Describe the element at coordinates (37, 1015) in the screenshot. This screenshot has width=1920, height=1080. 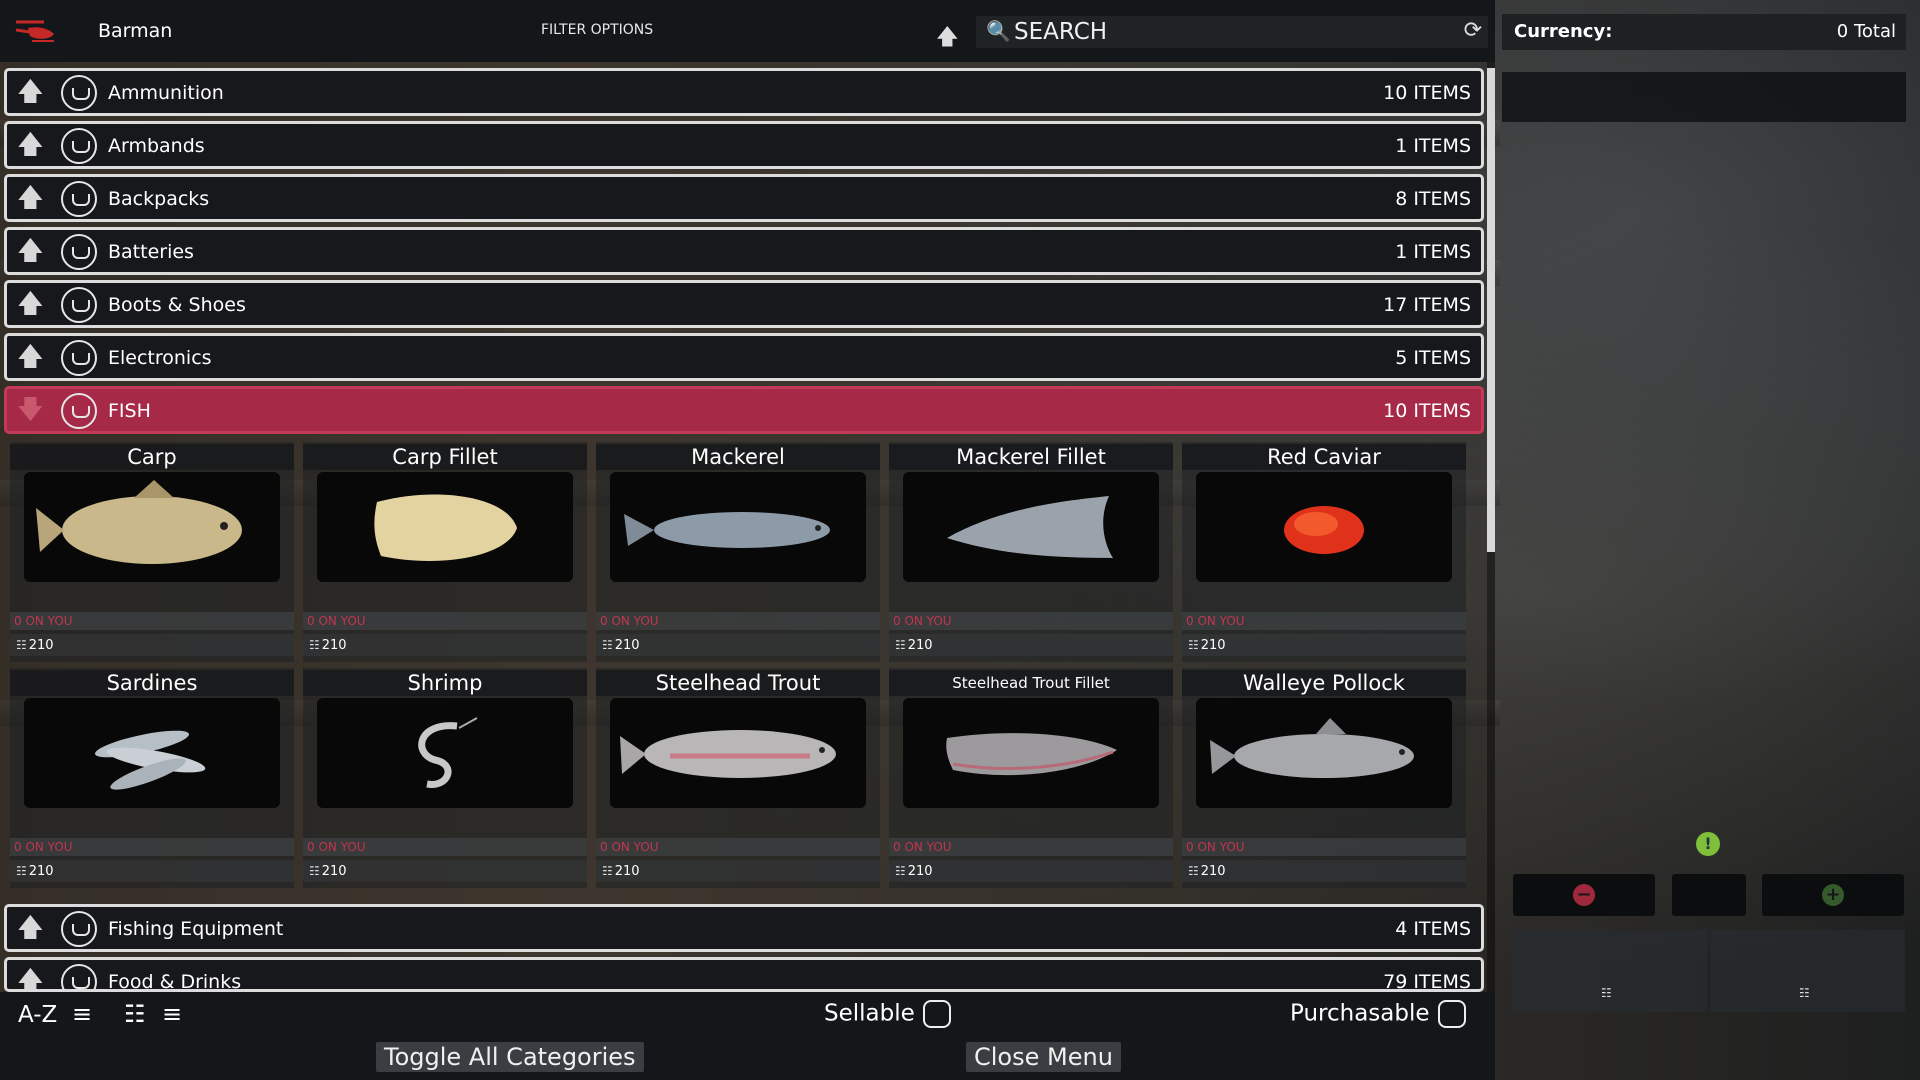
I see `sort-az-button: A-Z` at that location.